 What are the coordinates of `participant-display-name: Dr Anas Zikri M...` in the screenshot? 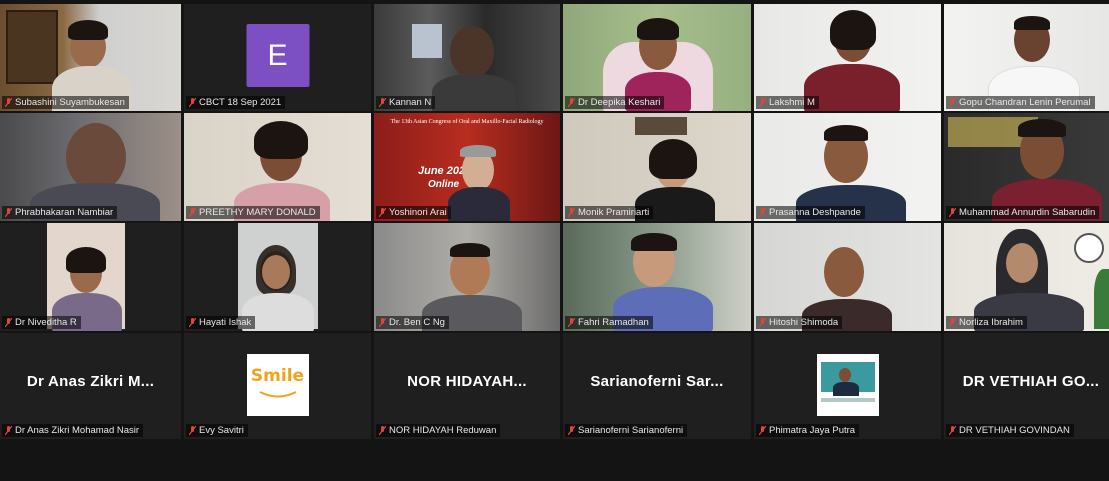 It's located at (90, 381).